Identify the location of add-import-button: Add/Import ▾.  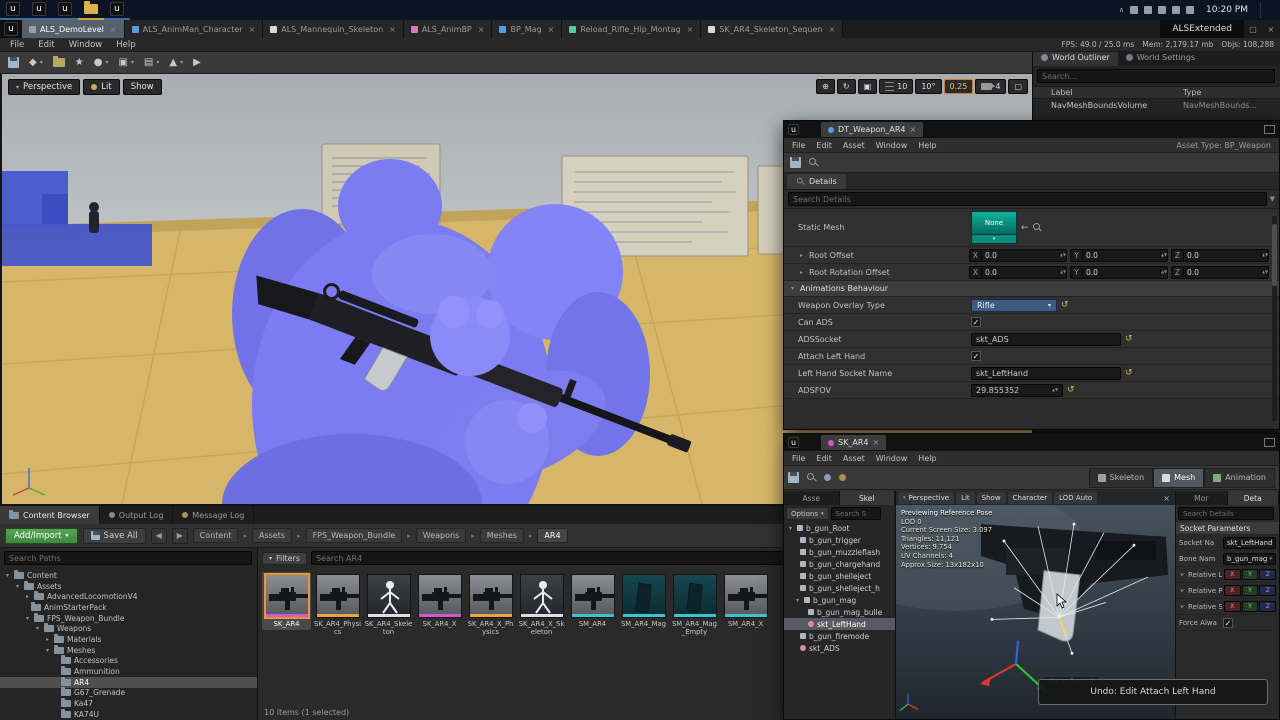
(41, 535).